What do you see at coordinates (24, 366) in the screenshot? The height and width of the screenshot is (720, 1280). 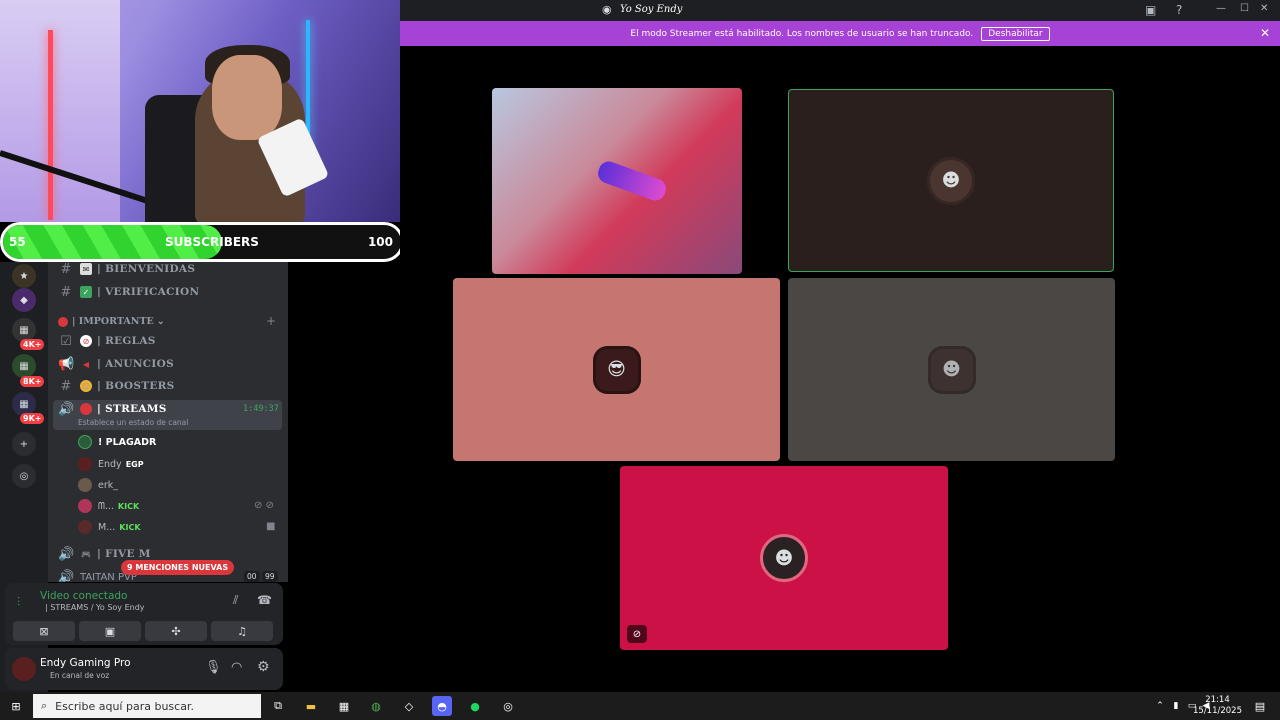 I see `server-folder-icon: ▦` at bounding box center [24, 366].